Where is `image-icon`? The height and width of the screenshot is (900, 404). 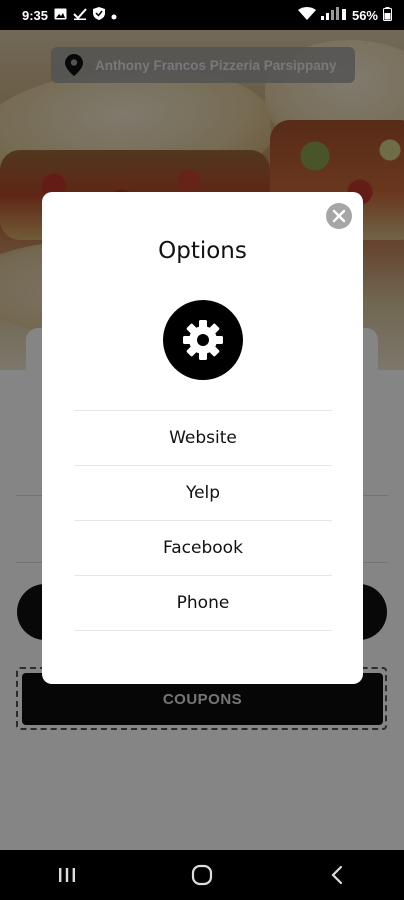 image-icon is located at coordinates (60, 15).